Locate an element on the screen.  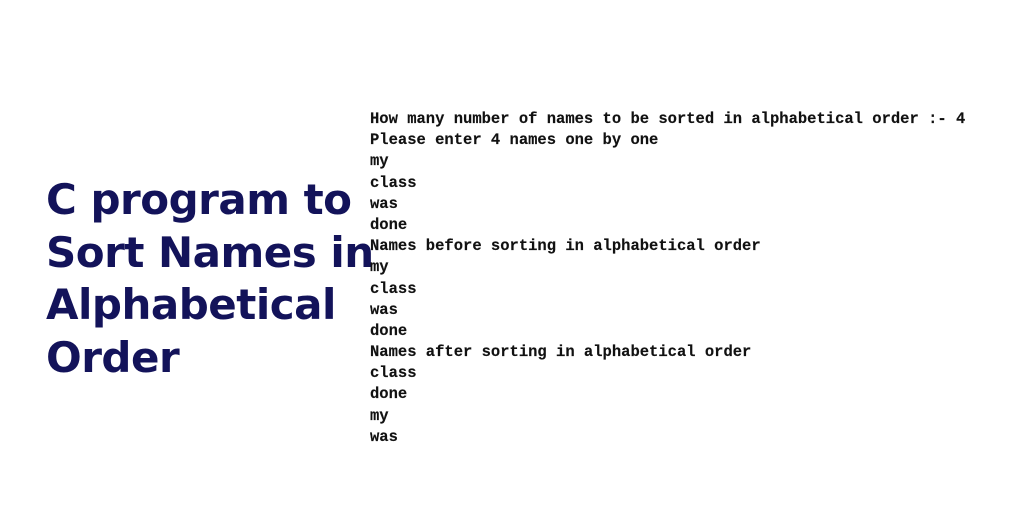
console-input-line: class is located at coordinates (393, 182).